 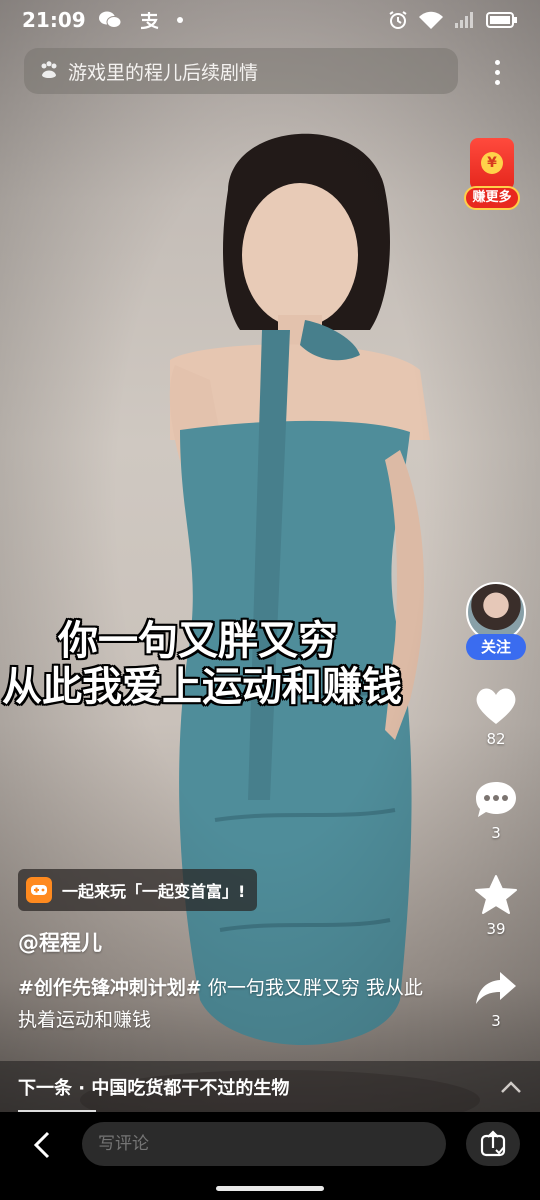 What do you see at coordinates (496, 799) in the screenshot?
I see `comment-bubble-icon` at bounding box center [496, 799].